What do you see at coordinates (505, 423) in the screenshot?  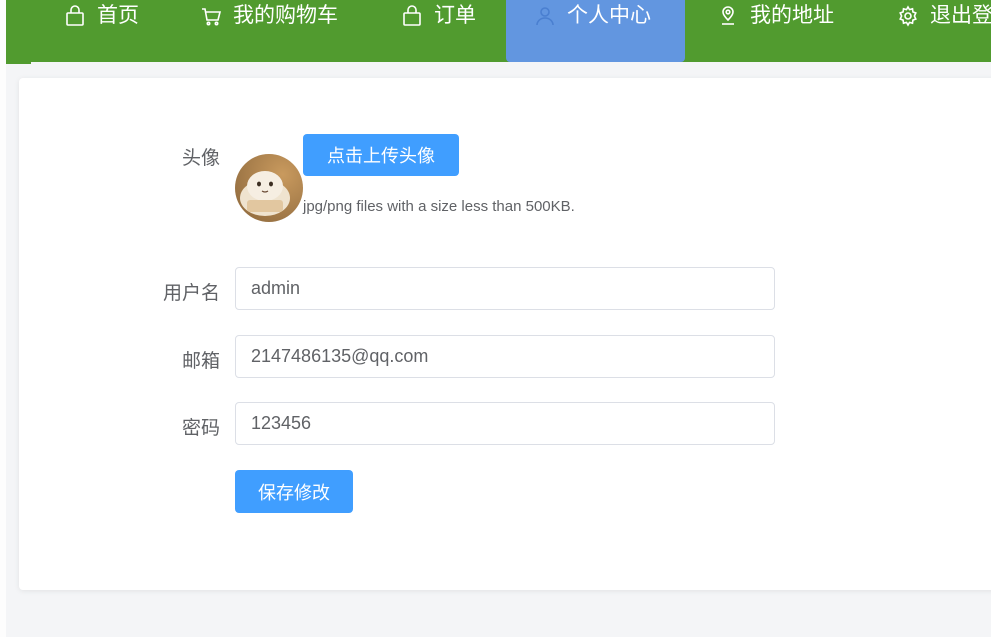 I see `password-input` at bounding box center [505, 423].